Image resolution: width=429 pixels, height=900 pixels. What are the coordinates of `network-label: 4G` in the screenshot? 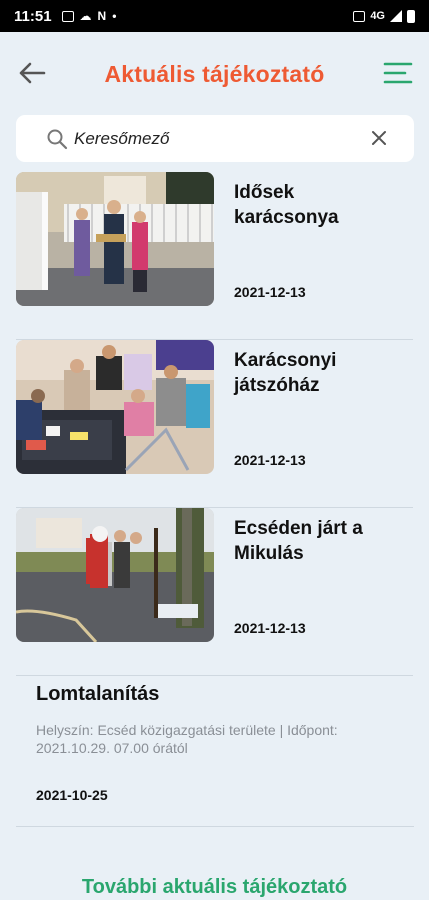 It's located at (377, 16).